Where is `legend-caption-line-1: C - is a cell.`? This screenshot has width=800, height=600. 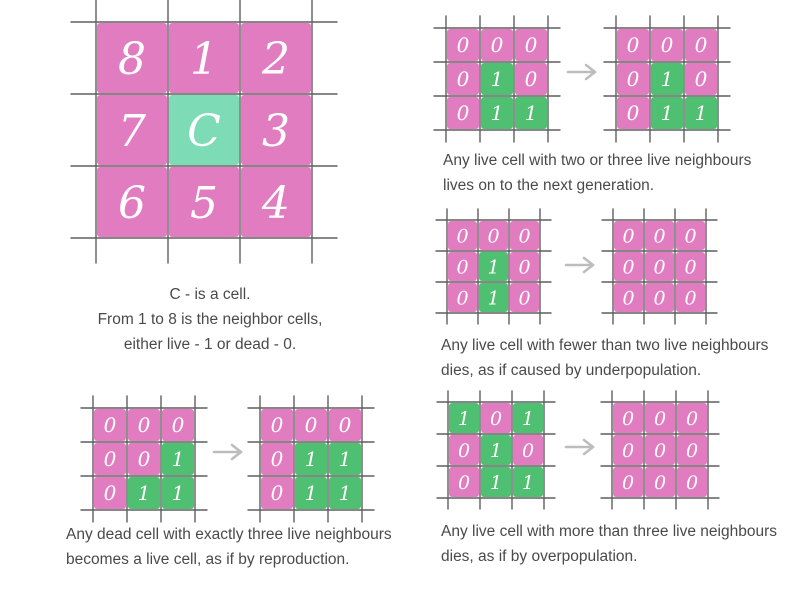 legend-caption-line-1: C - is a cell. is located at coordinates (210, 294).